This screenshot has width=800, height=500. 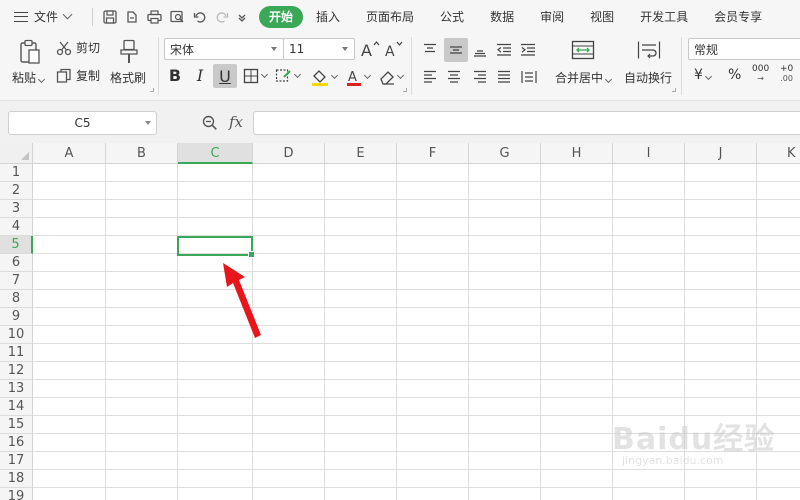 I want to click on zoom-icon, so click(x=210, y=123).